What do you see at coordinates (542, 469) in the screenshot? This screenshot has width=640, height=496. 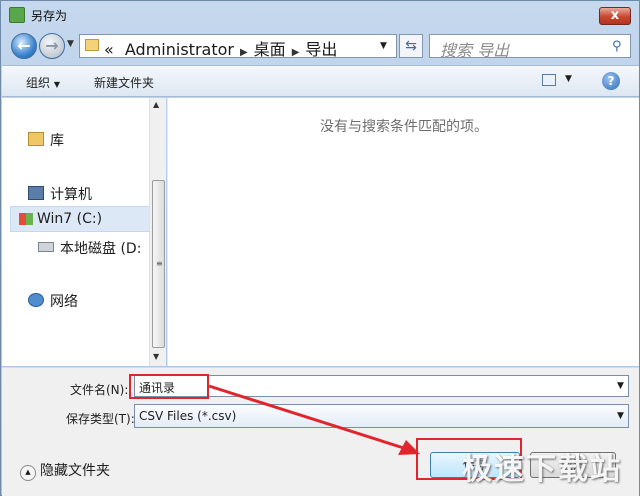 I see `watermark: 极速下载站` at bounding box center [542, 469].